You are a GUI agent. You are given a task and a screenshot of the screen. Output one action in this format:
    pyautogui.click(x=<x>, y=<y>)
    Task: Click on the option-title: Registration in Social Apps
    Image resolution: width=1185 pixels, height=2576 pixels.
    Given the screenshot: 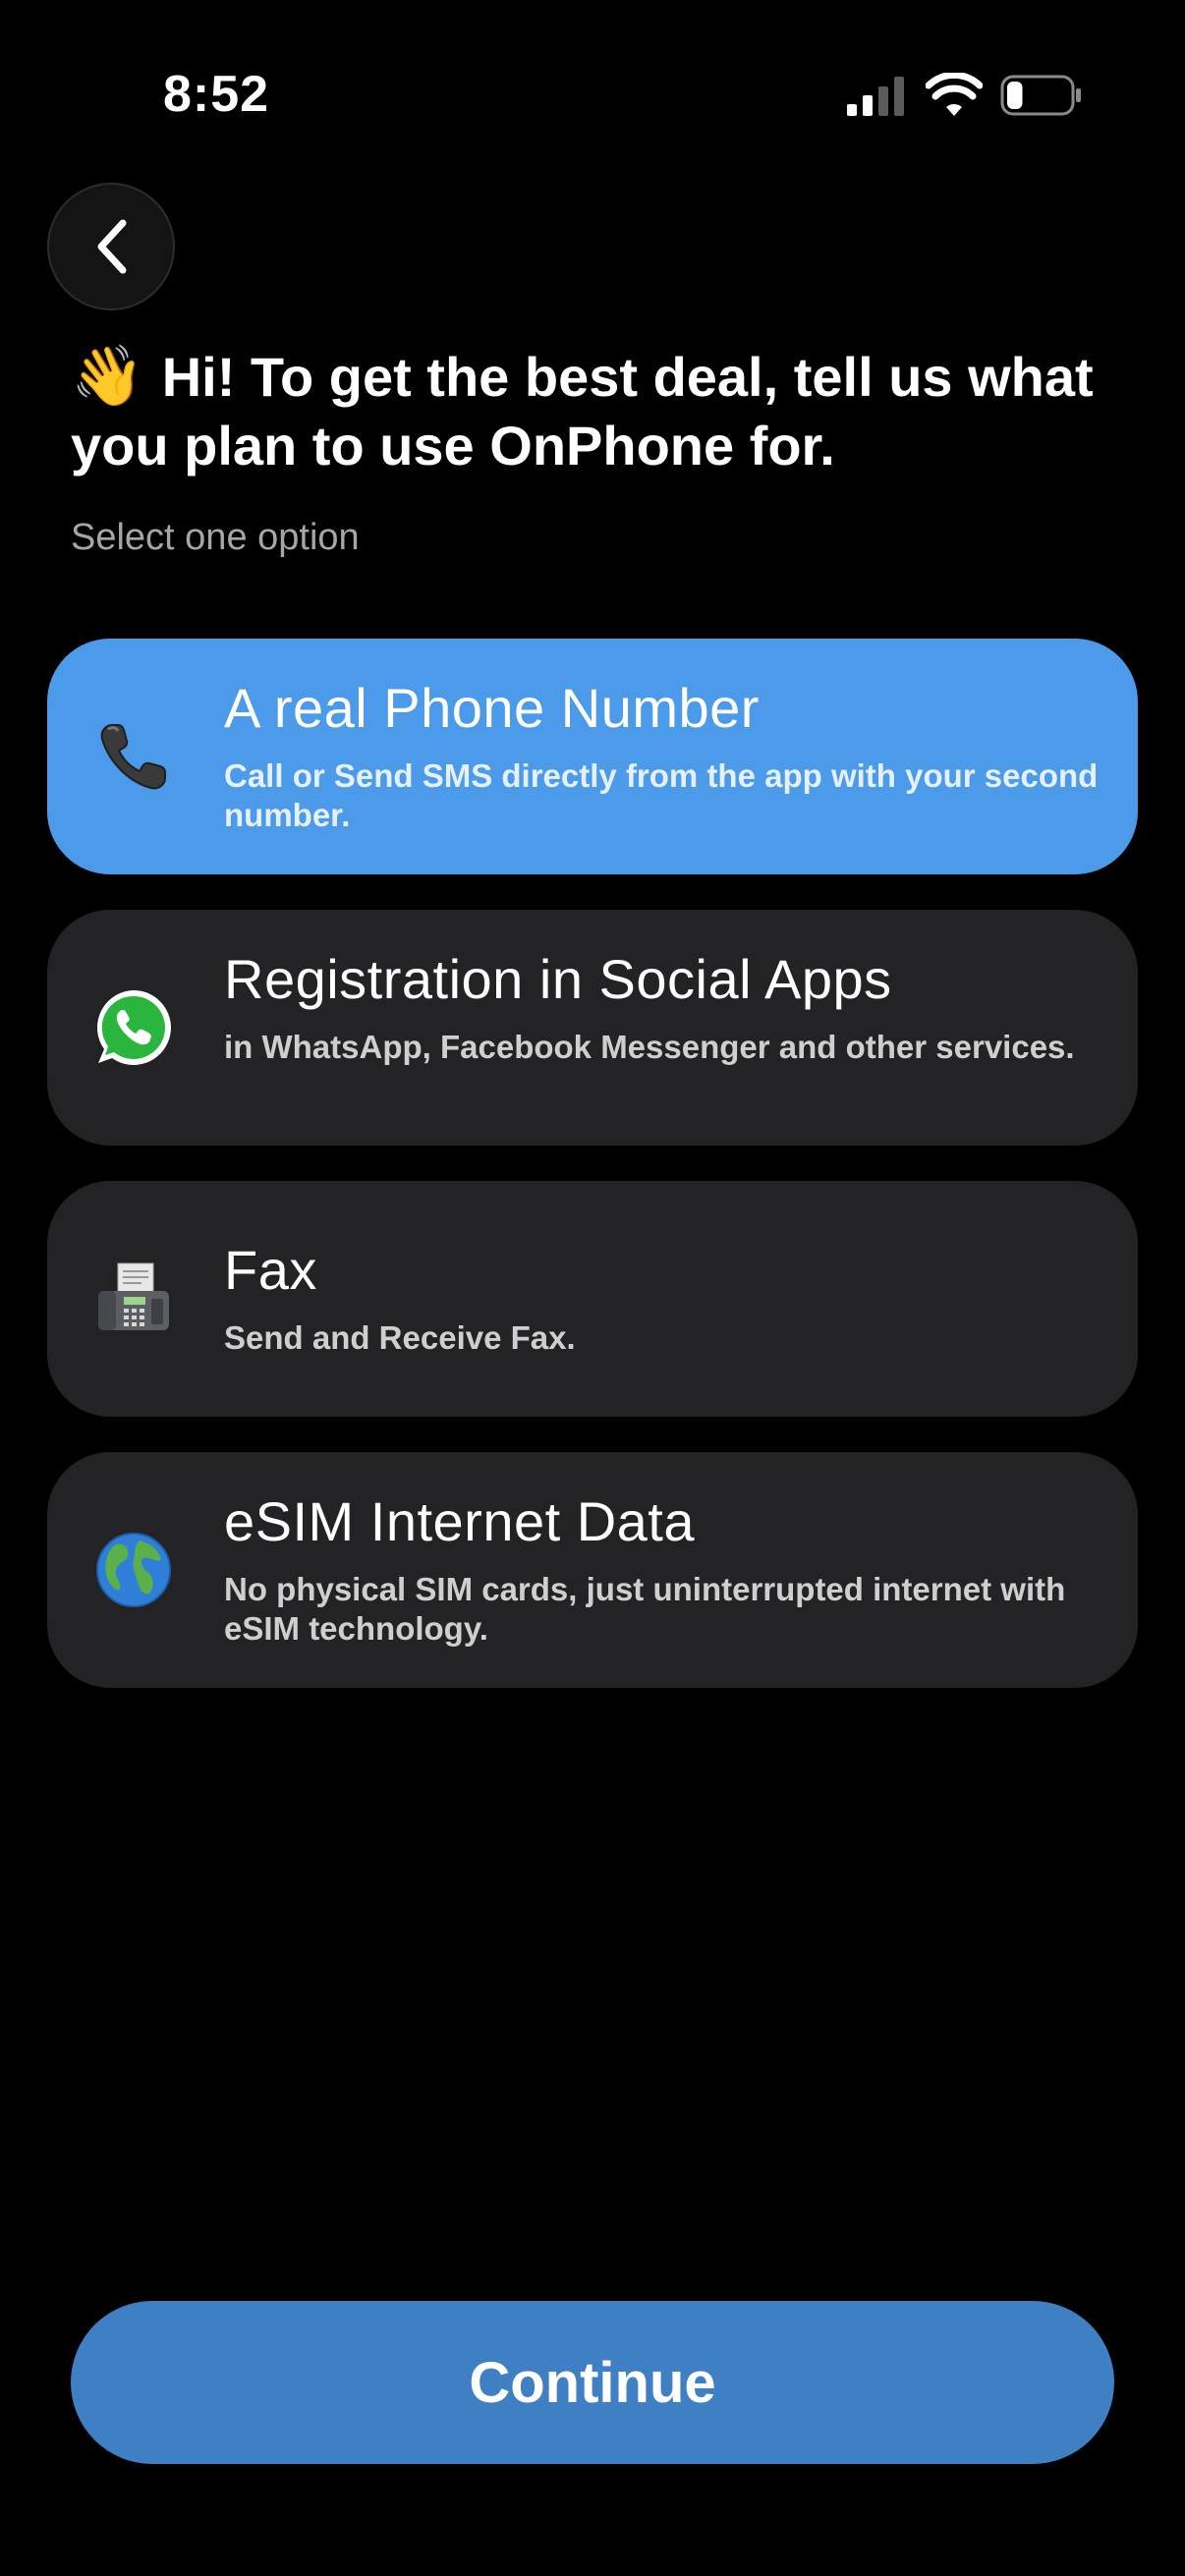 What is the action you would take?
    pyautogui.click(x=558, y=979)
    